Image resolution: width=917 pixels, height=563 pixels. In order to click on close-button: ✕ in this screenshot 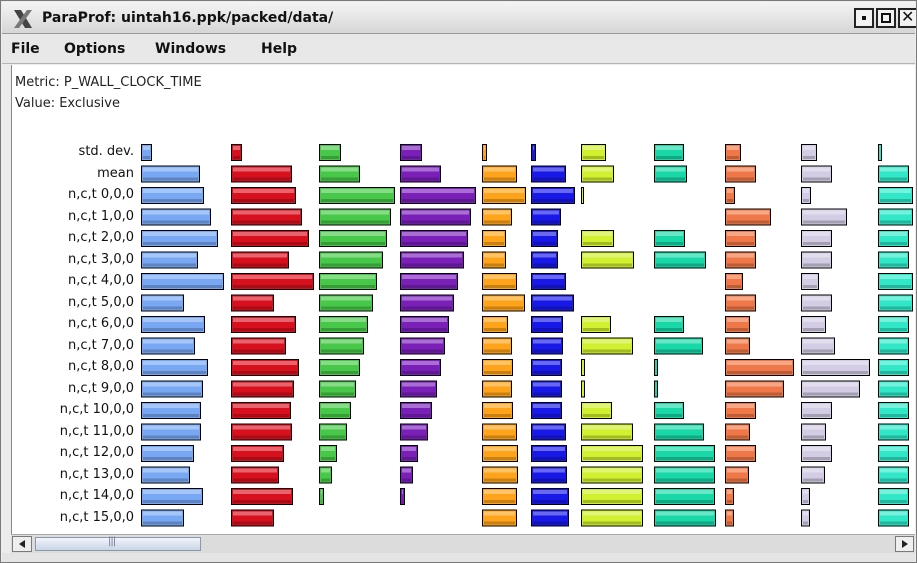, I will do `click(907, 17)`.